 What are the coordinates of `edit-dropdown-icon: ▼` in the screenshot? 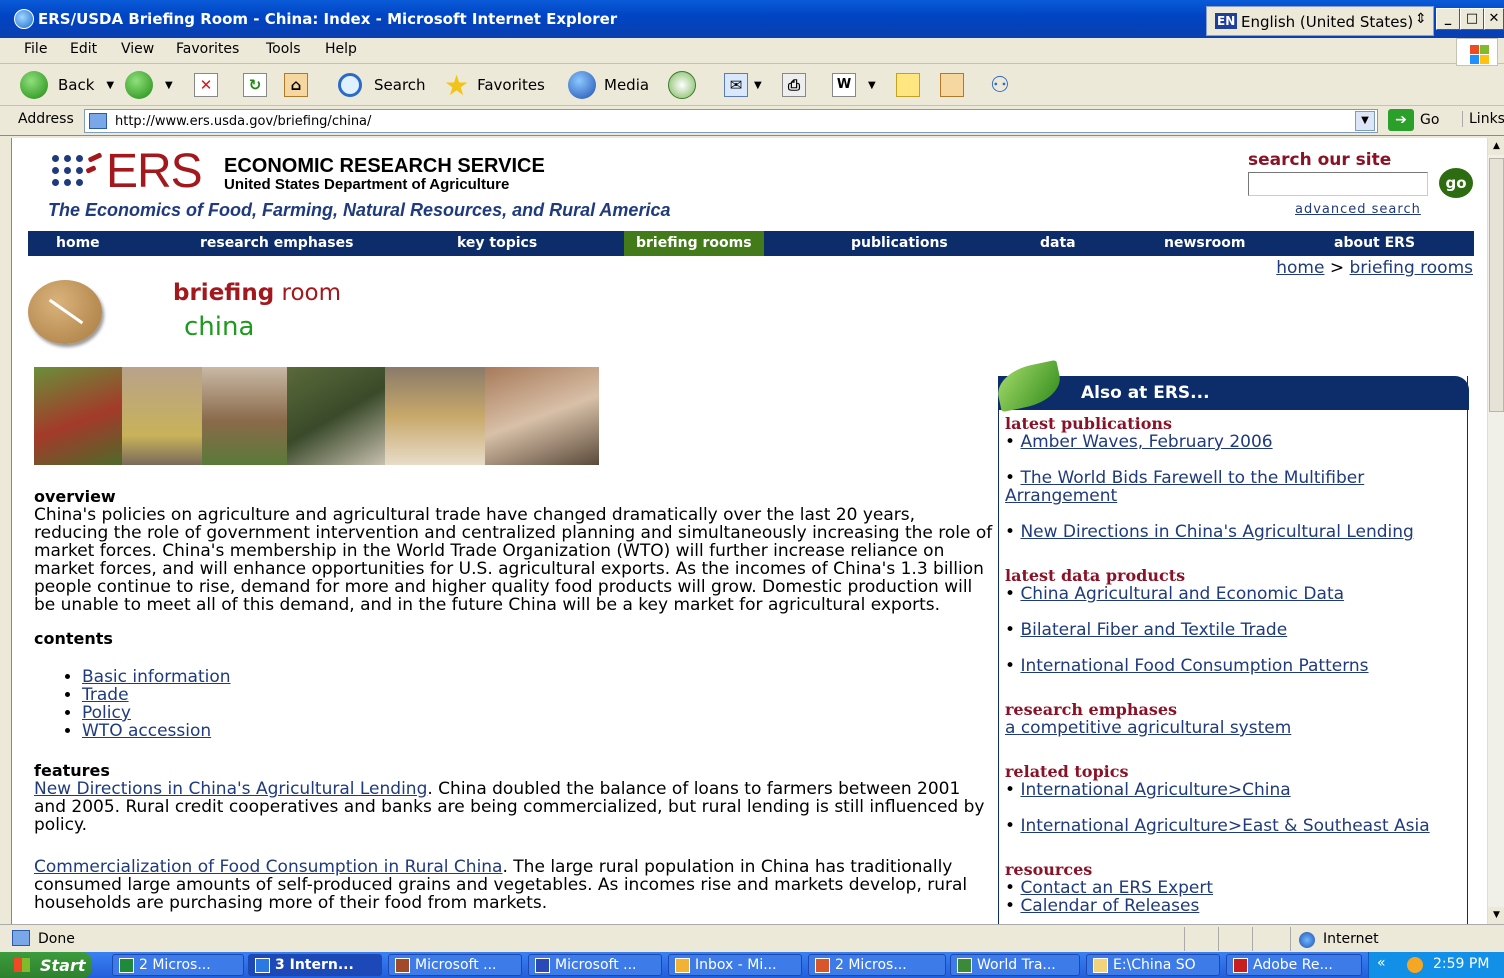 It's located at (872, 85).